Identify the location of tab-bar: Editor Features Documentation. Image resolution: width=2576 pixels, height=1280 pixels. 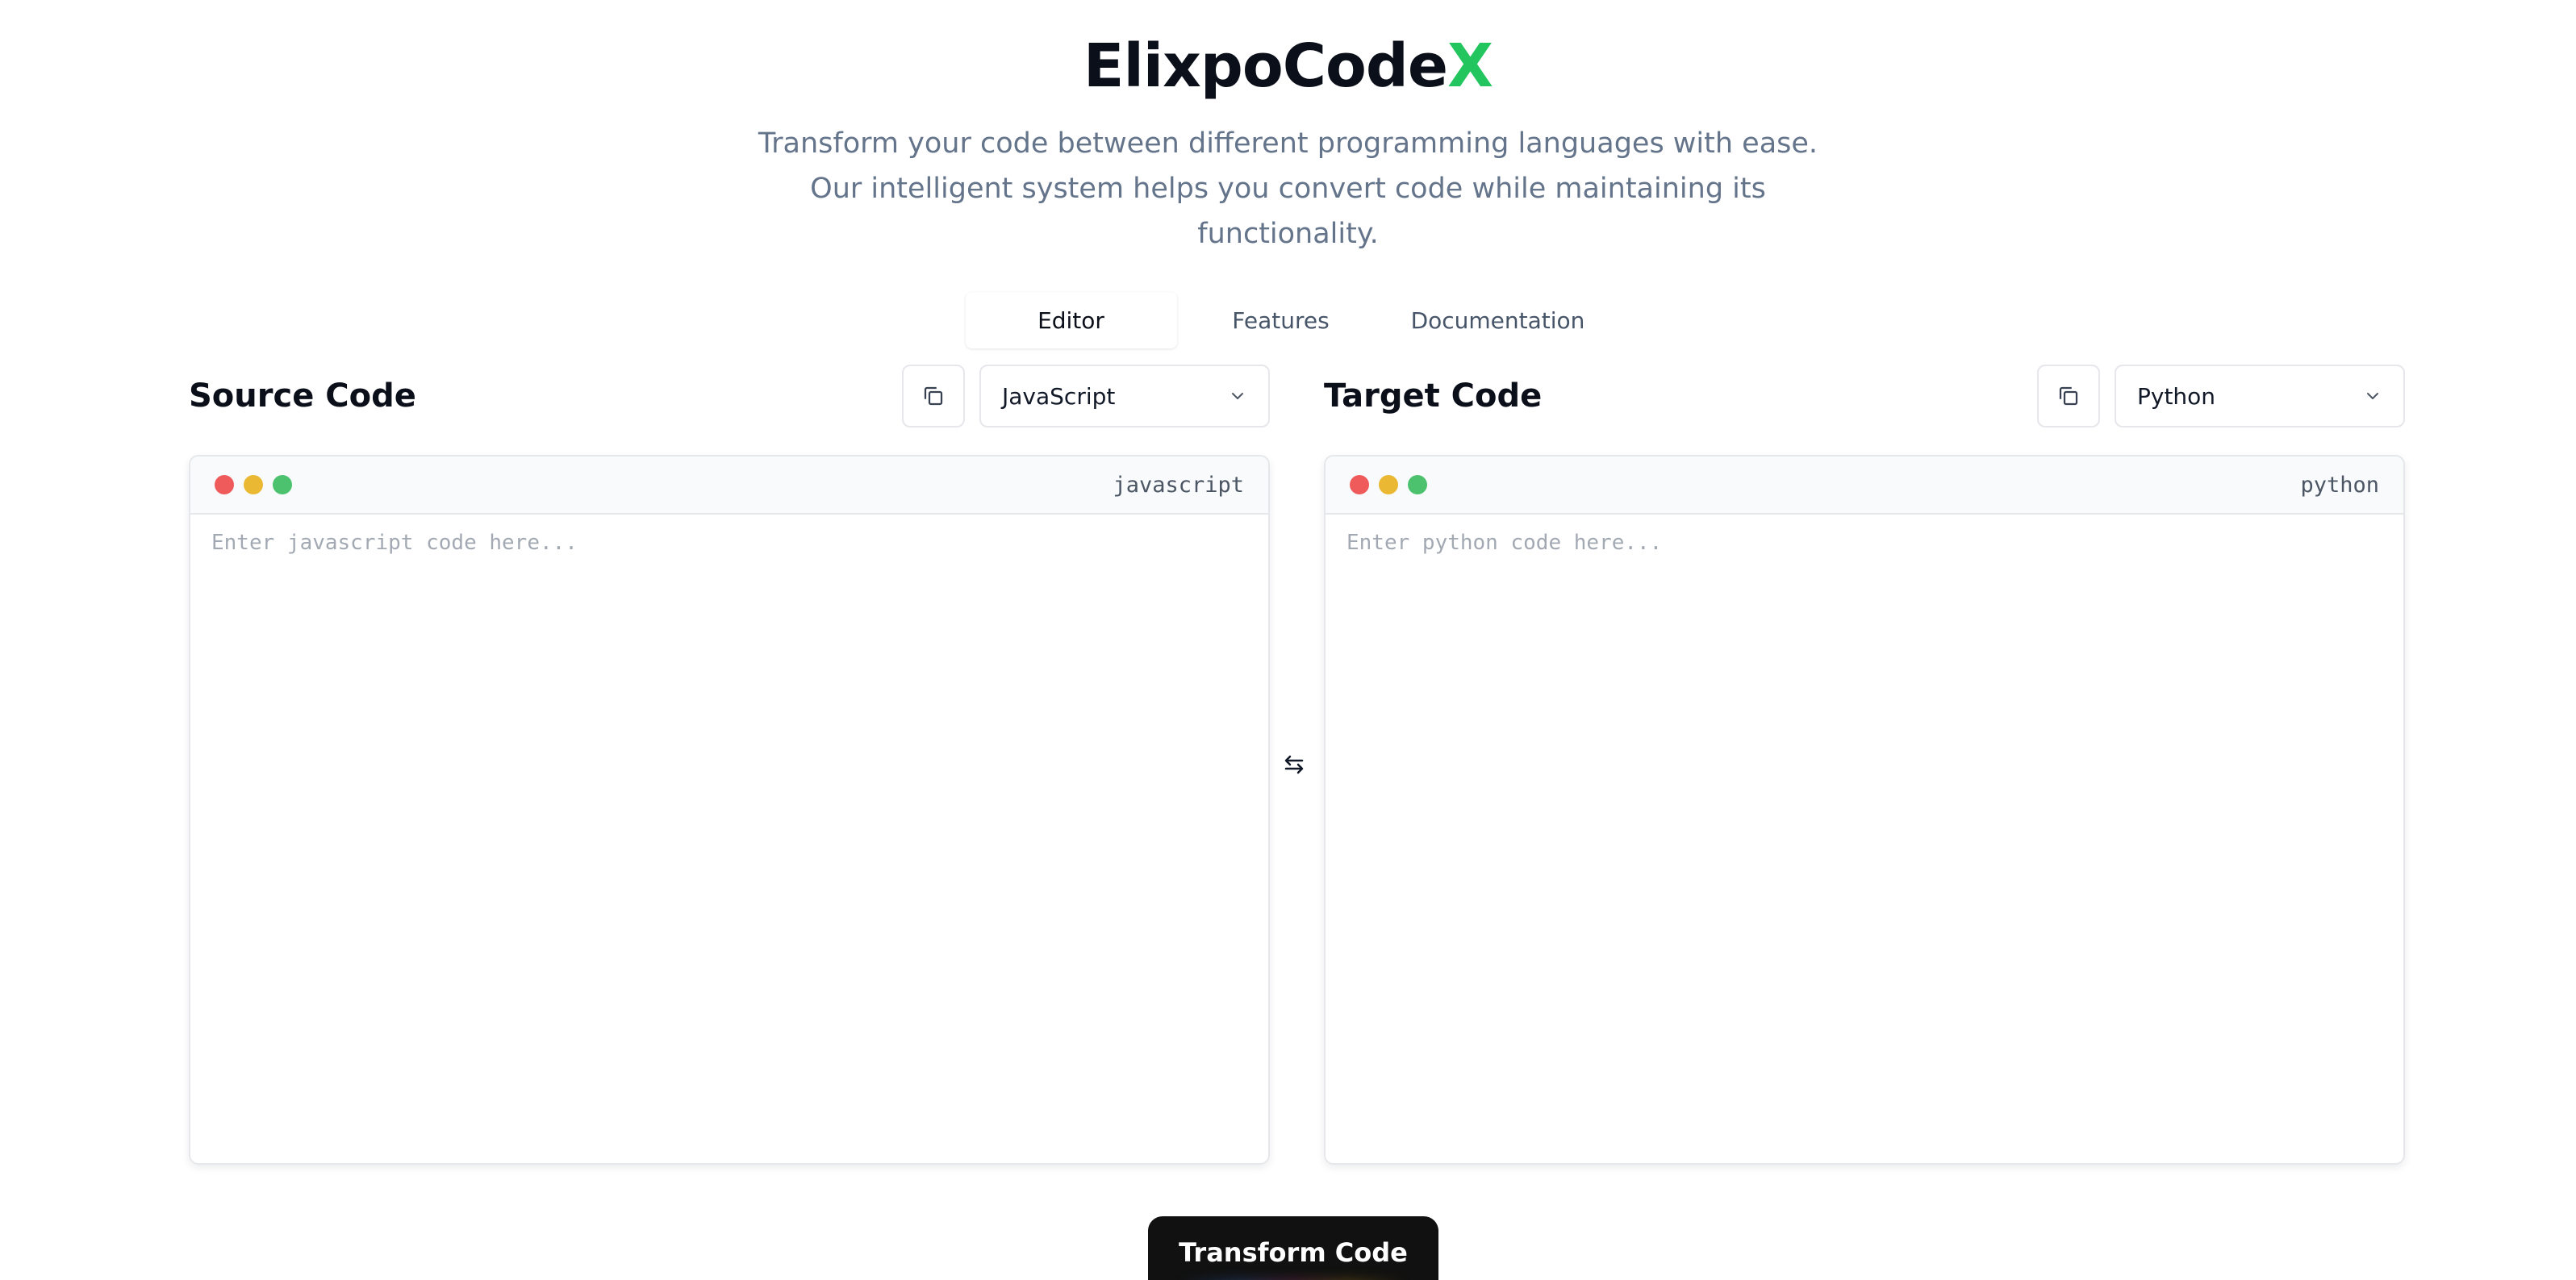
(1288, 320).